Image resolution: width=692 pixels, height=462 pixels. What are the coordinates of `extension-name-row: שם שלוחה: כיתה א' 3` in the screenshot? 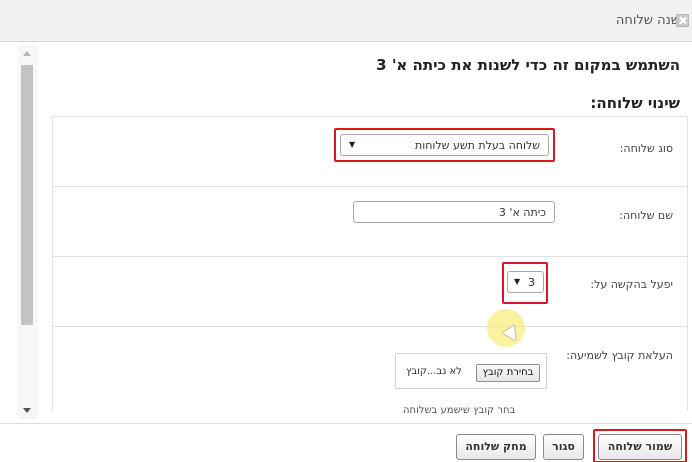 It's located at (370, 222).